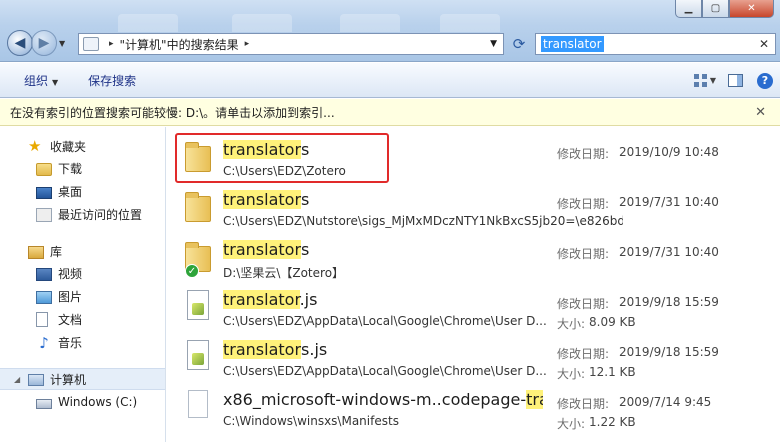 The width and height of the screenshot is (780, 442). I want to click on forward-button: ▶, so click(44, 43).